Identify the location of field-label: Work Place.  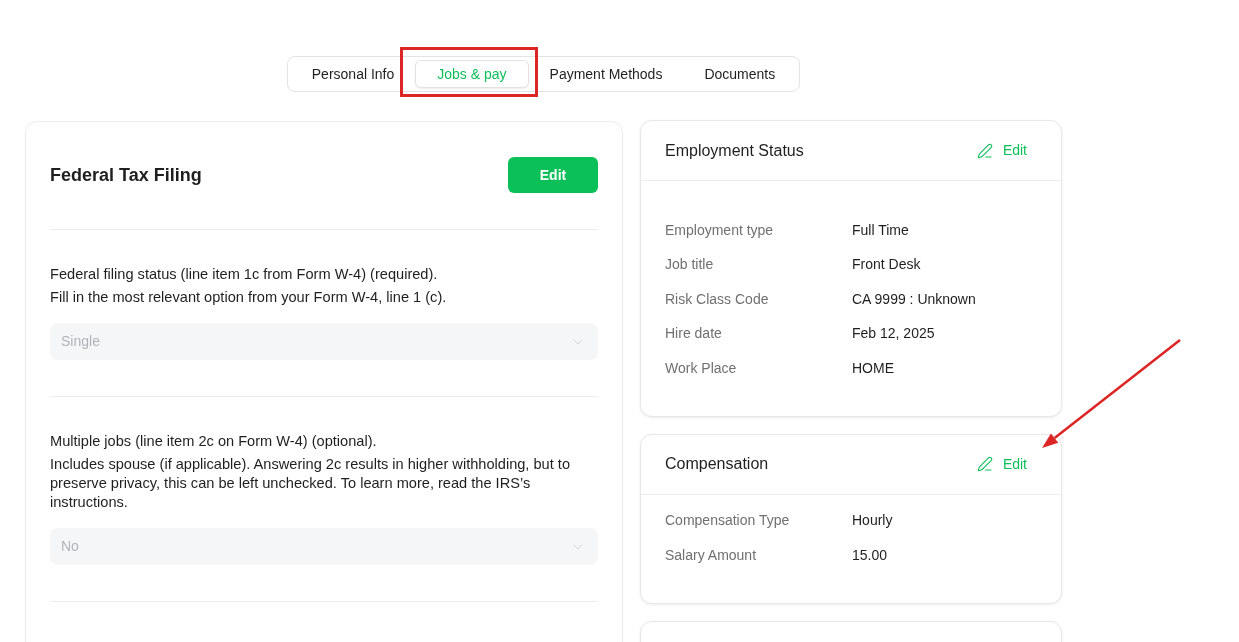
(701, 368).